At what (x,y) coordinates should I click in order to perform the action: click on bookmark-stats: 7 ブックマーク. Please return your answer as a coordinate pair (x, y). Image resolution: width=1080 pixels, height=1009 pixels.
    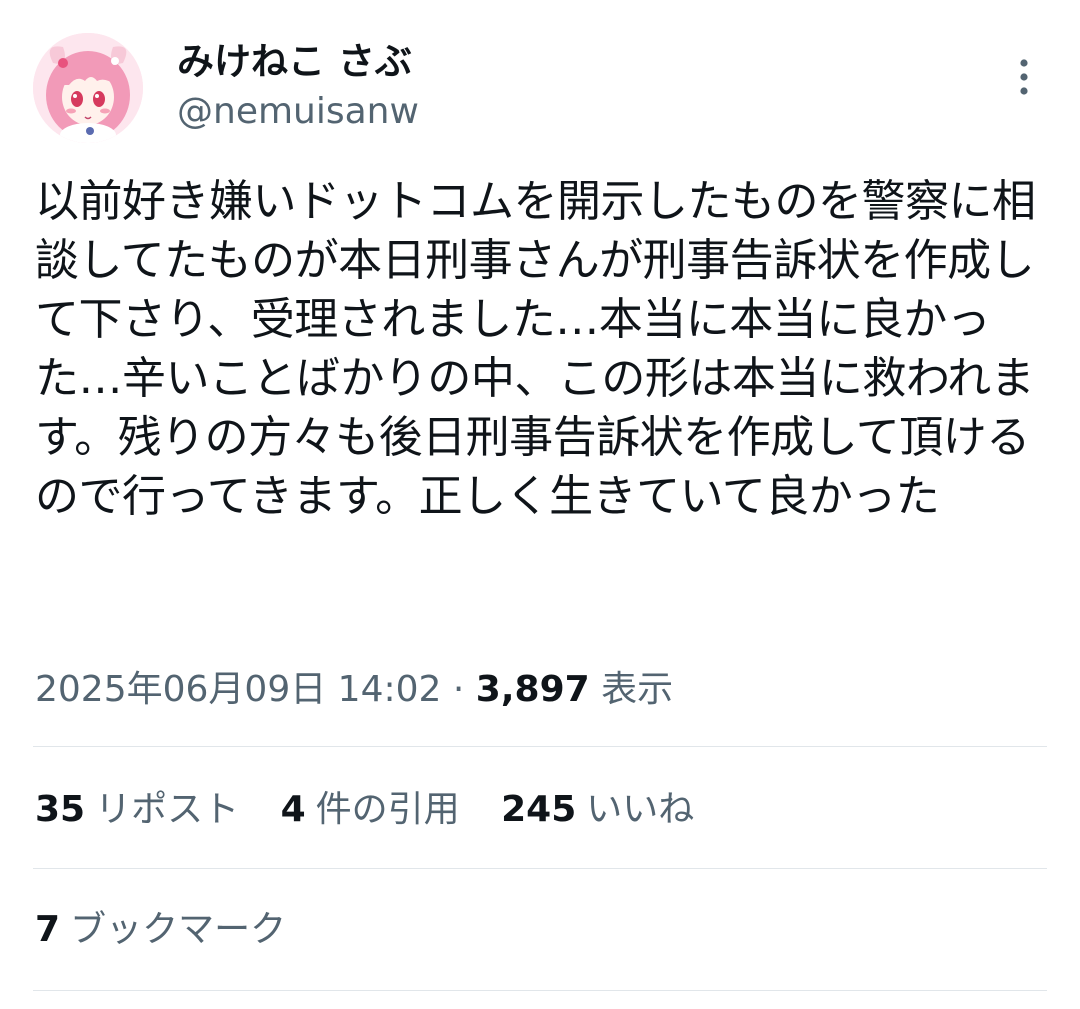
    Looking at the image, I should click on (175, 930).